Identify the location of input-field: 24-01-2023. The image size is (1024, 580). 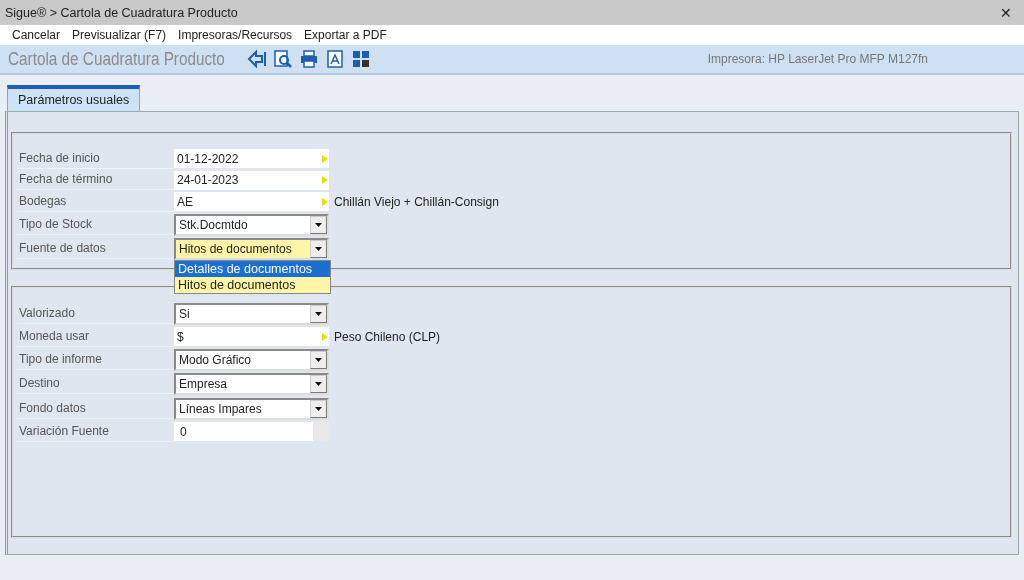
(251, 180).